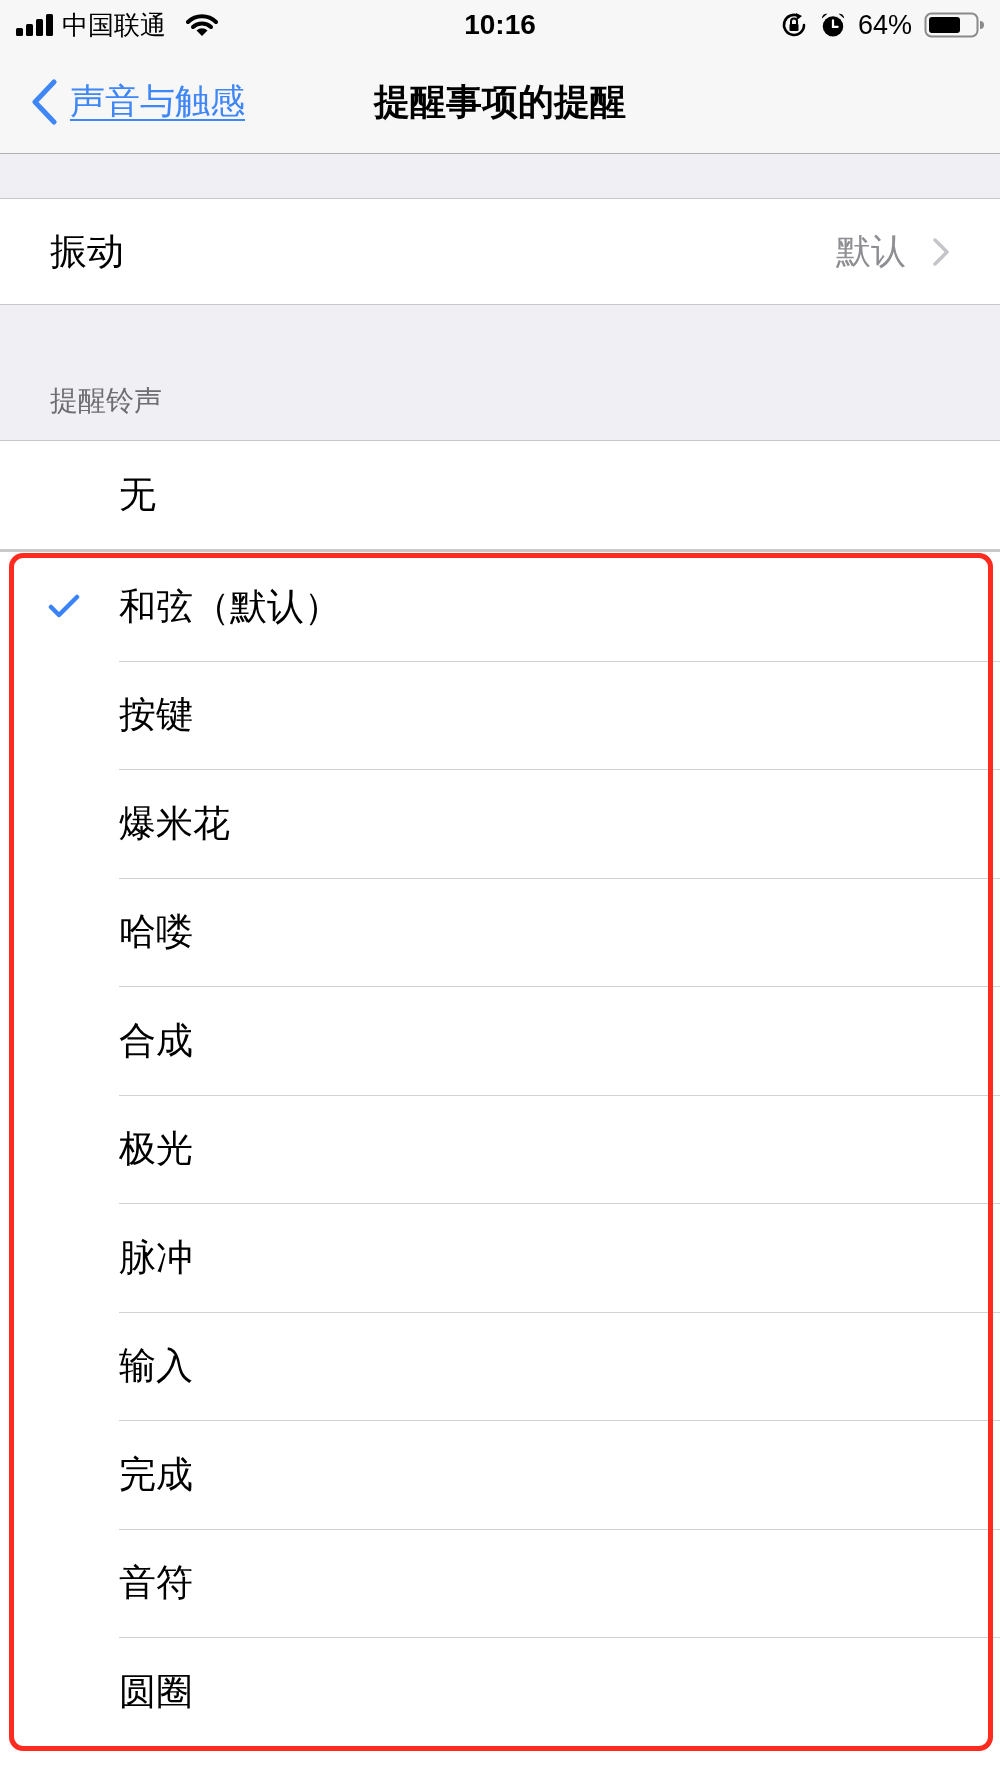  I want to click on ringtone-option: 脉冲, so click(500, 1257).